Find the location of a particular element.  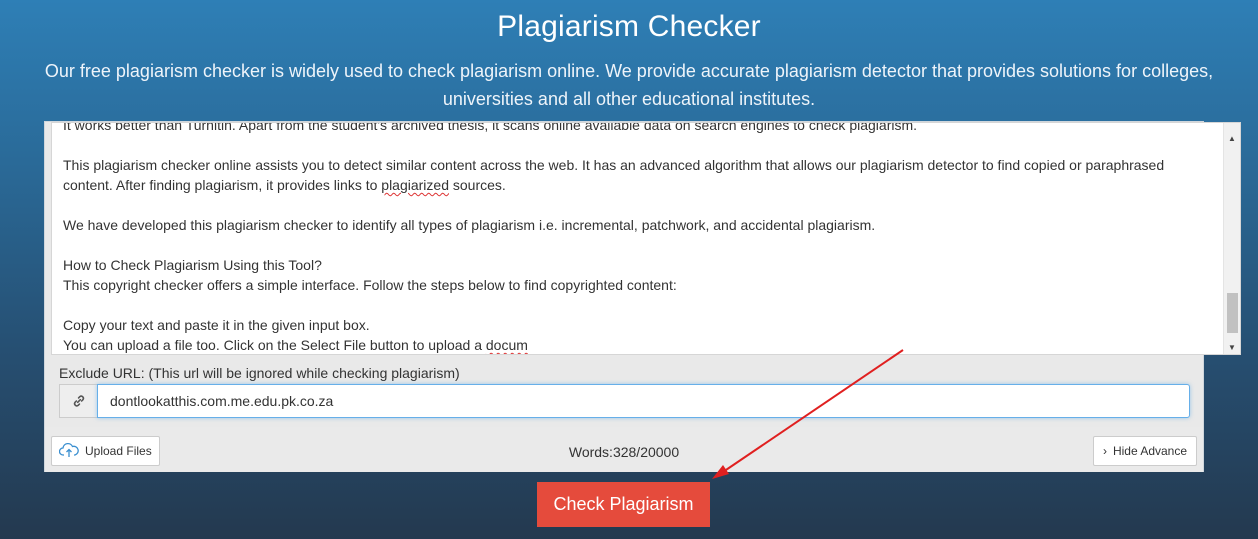

scroll-thumb is located at coordinates (1232, 313).